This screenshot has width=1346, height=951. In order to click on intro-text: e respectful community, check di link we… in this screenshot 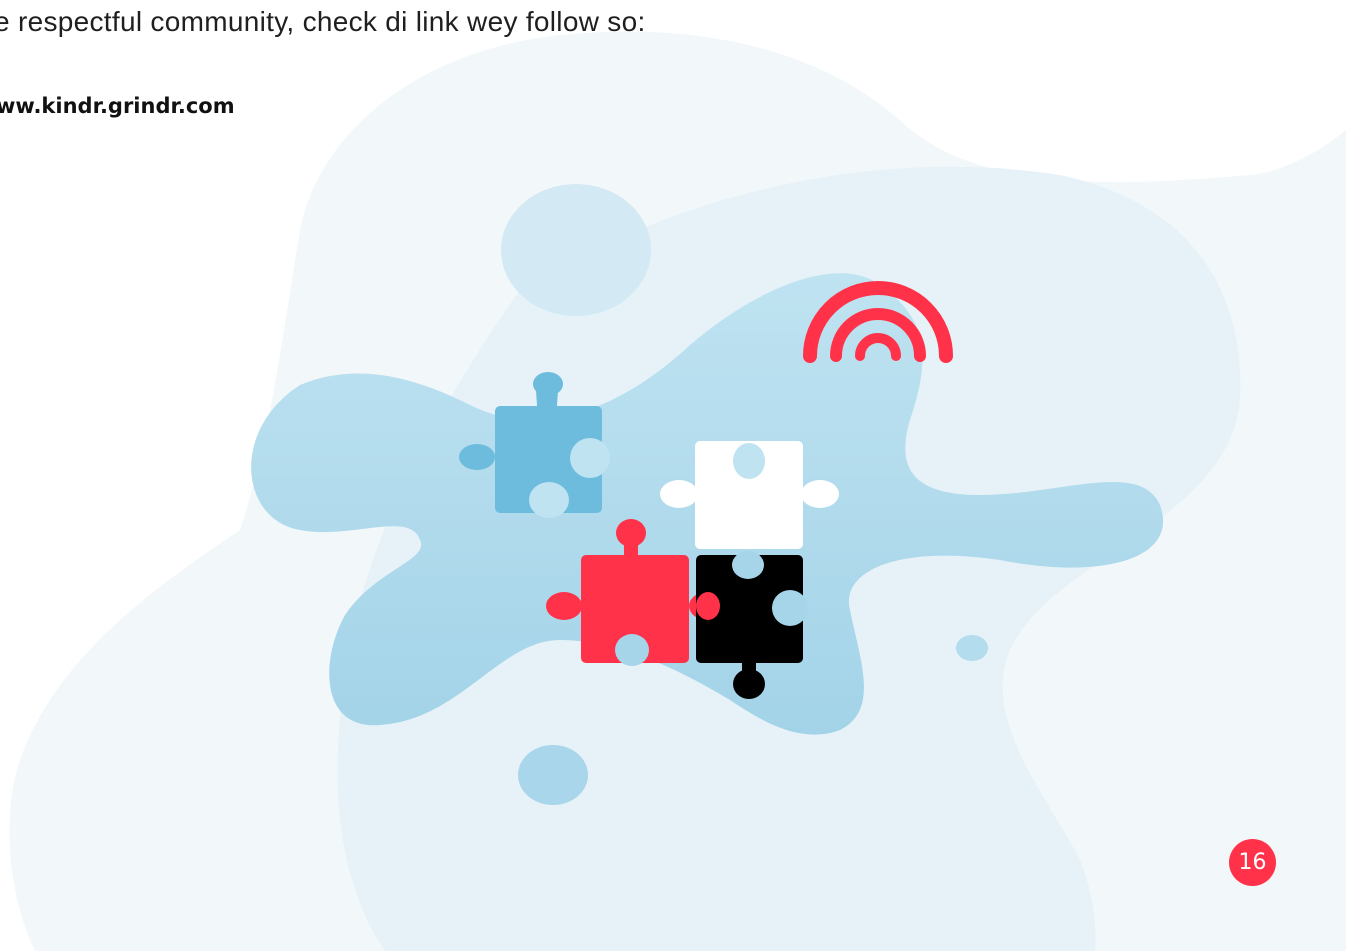, I will do `click(323, 21)`.